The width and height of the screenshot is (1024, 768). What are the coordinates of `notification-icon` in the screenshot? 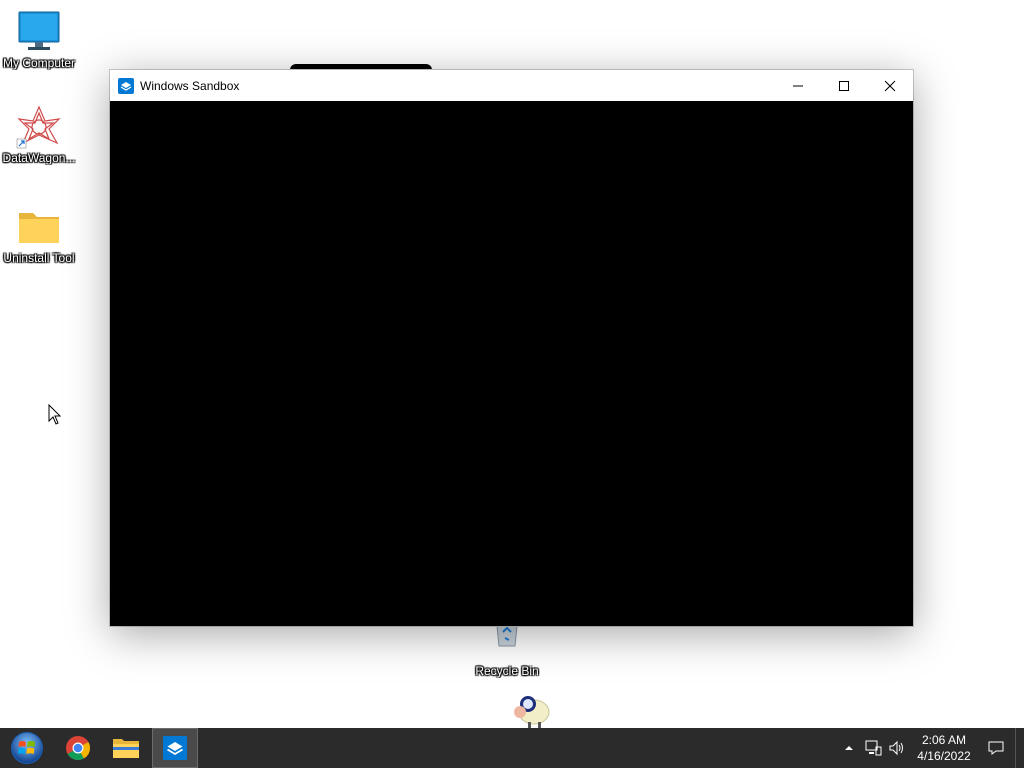 It's located at (996, 748).